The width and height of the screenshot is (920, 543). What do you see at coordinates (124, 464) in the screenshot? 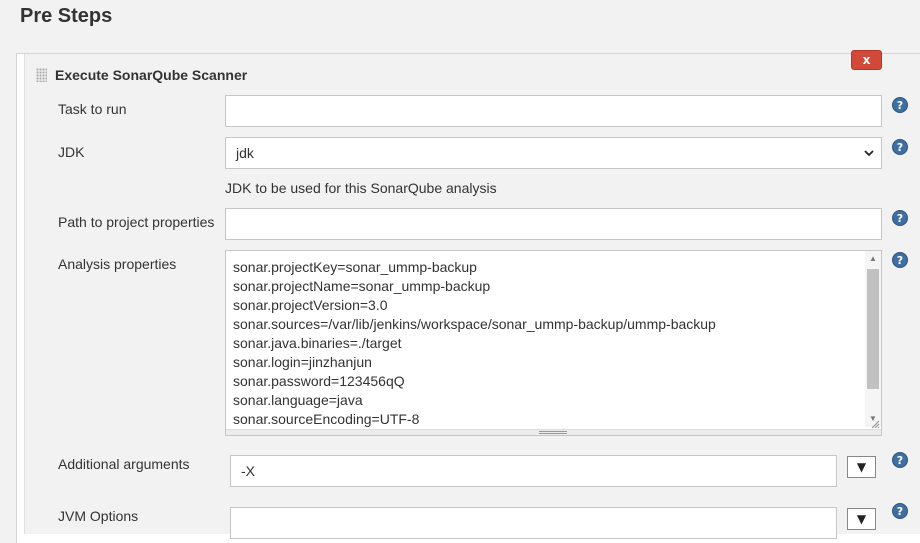
I see `additional-args-label: Additional arguments` at bounding box center [124, 464].